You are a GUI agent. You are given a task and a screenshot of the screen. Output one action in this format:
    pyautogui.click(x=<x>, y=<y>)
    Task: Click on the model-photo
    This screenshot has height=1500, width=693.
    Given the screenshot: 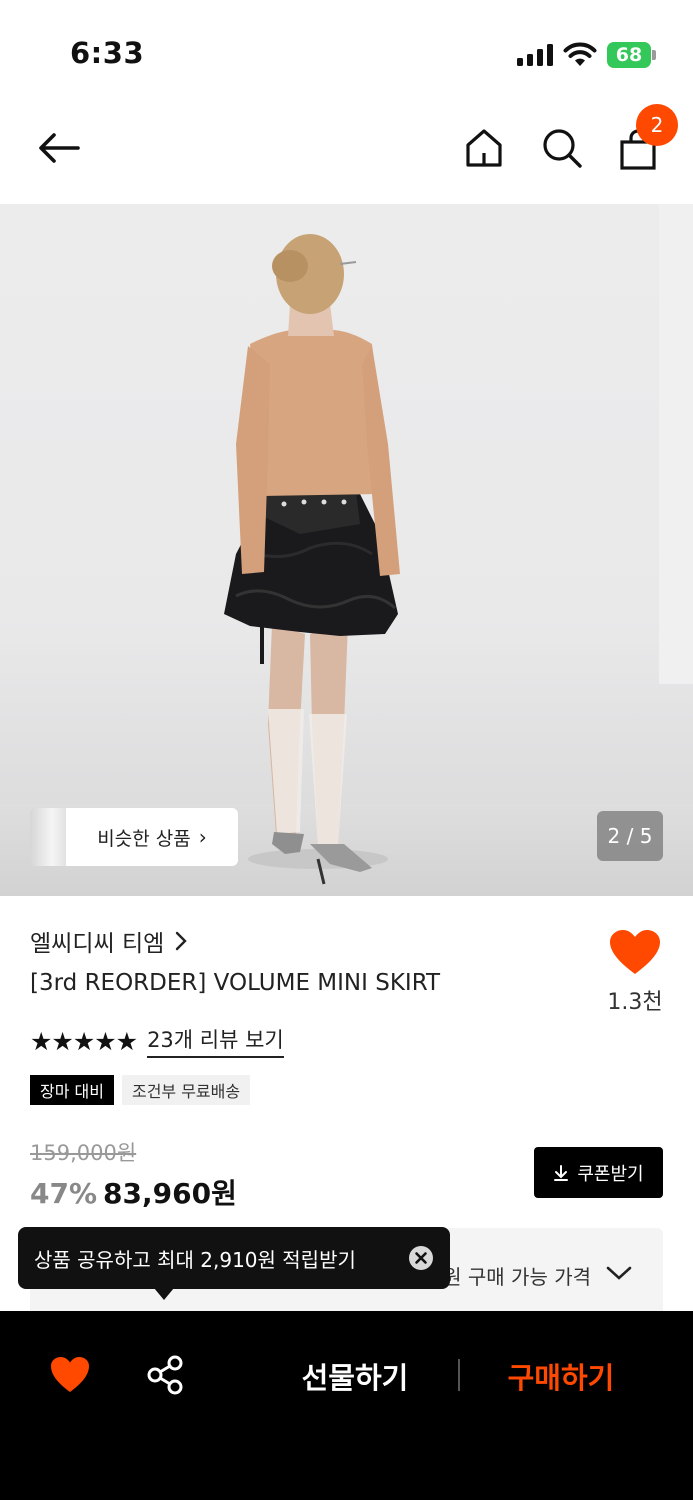 What is the action you would take?
    pyautogui.click(x=312, y=559)
    